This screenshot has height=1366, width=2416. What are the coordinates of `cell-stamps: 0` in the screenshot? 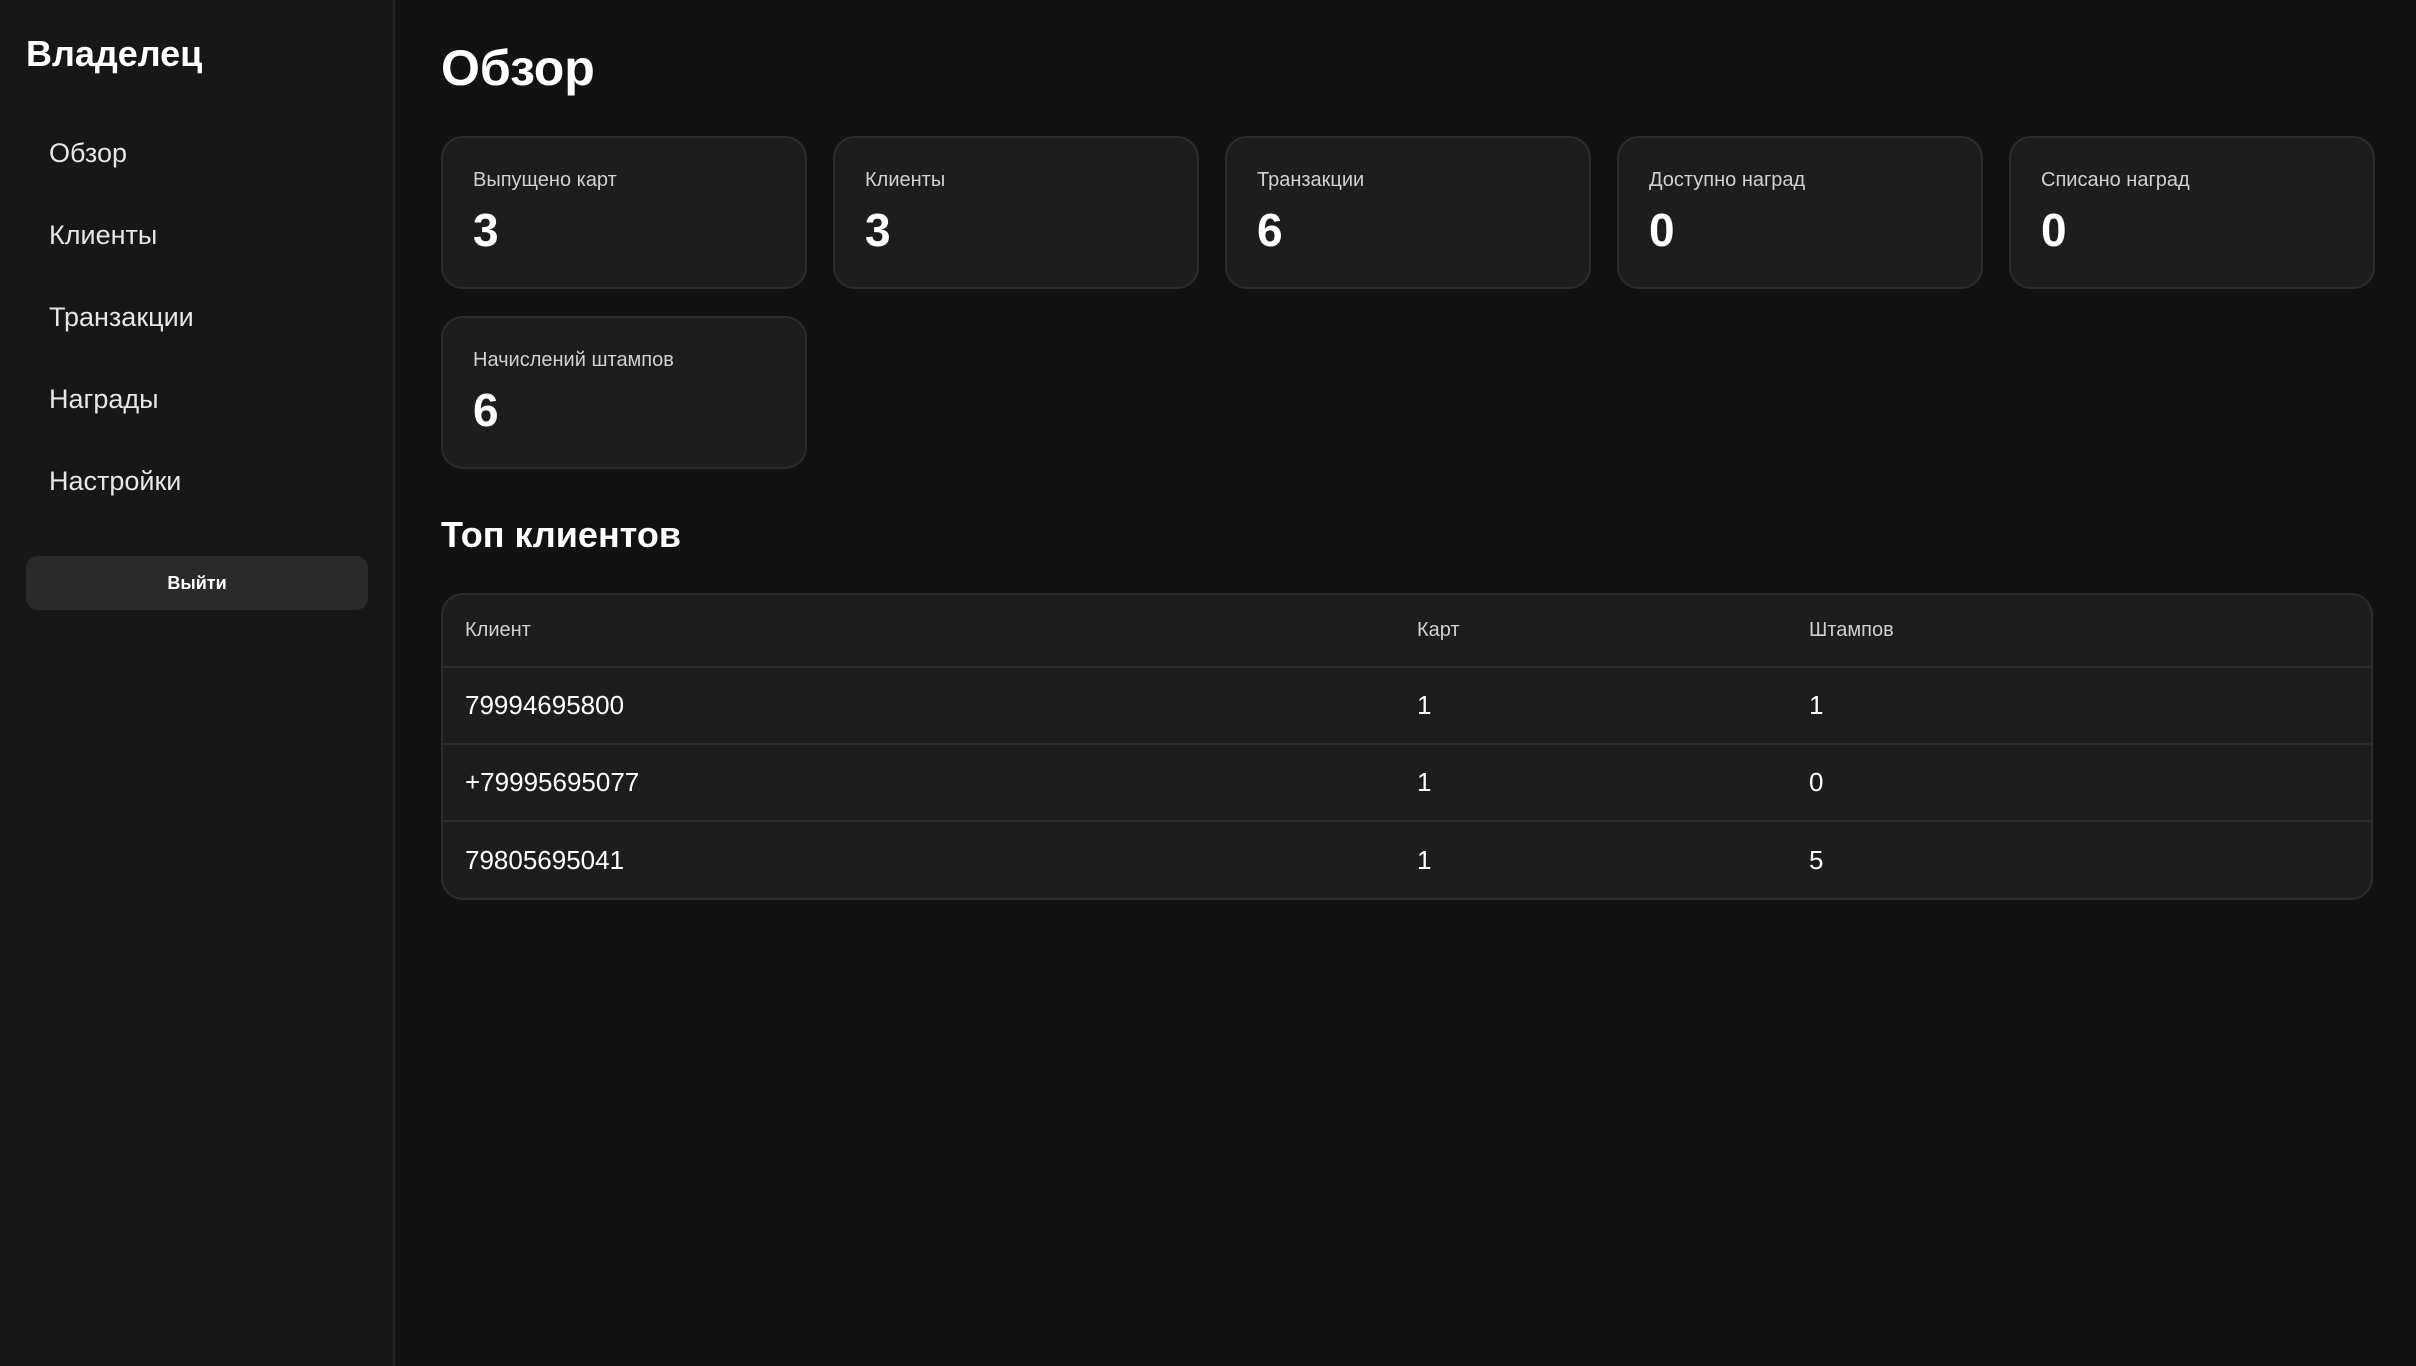 It's located at (2079, 783).